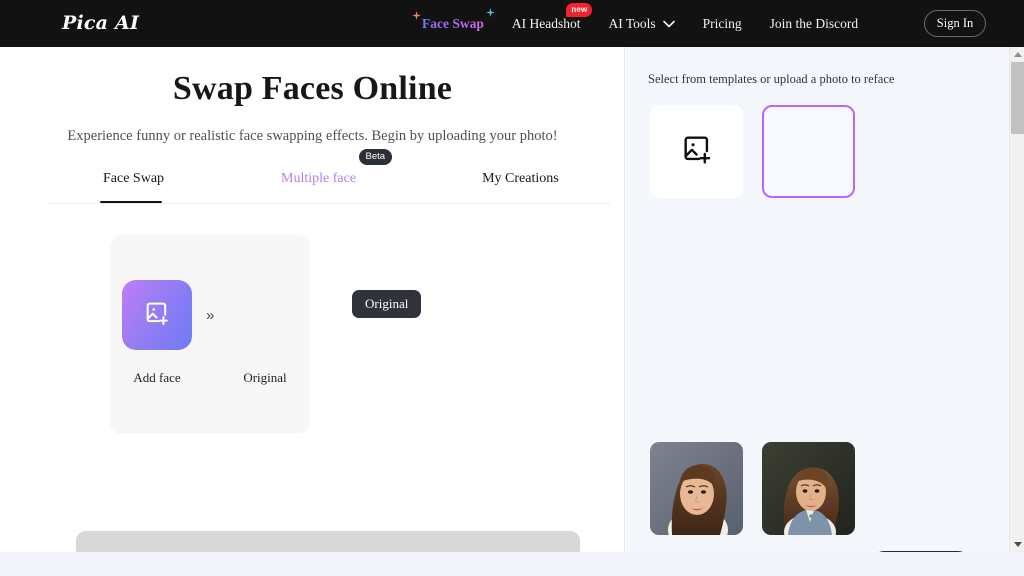 Image resolution: width=1024 pixels, height=576 pixels. Describe the element at coordinates (632, 23) in the screenshot. I see `nav-item-ai-tools-label: AI Tools` at that location.